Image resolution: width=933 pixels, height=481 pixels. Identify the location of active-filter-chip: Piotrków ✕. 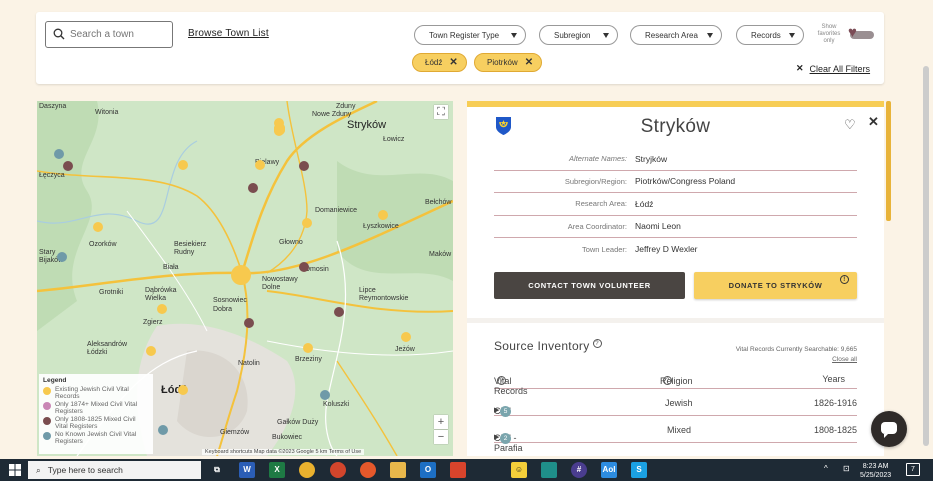
(508, 62).